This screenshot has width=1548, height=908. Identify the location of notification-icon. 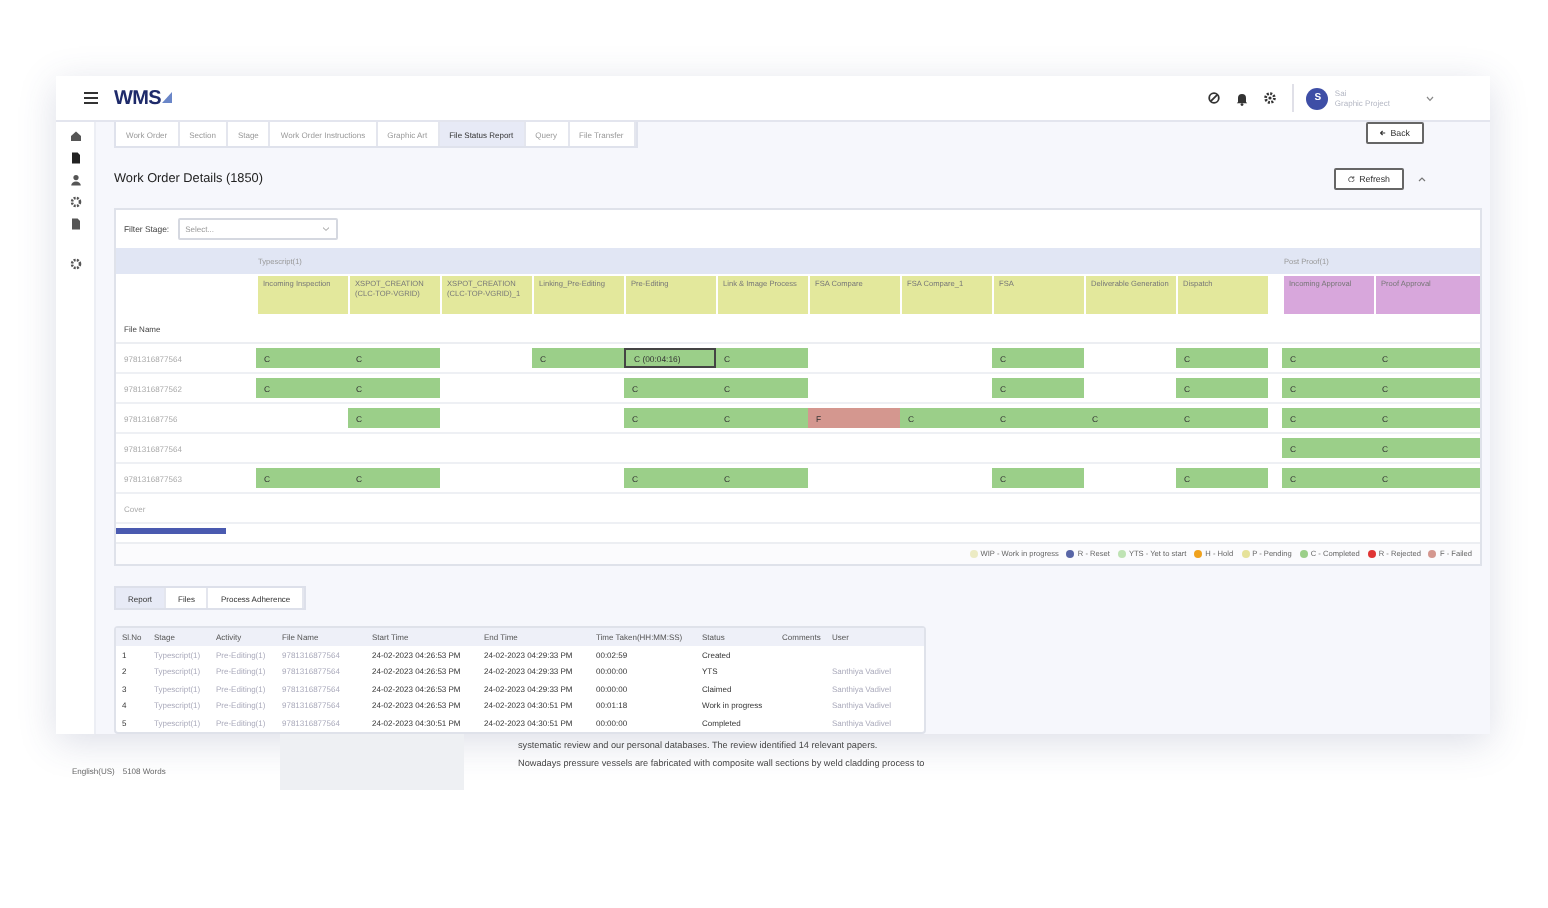
(1242, 98).